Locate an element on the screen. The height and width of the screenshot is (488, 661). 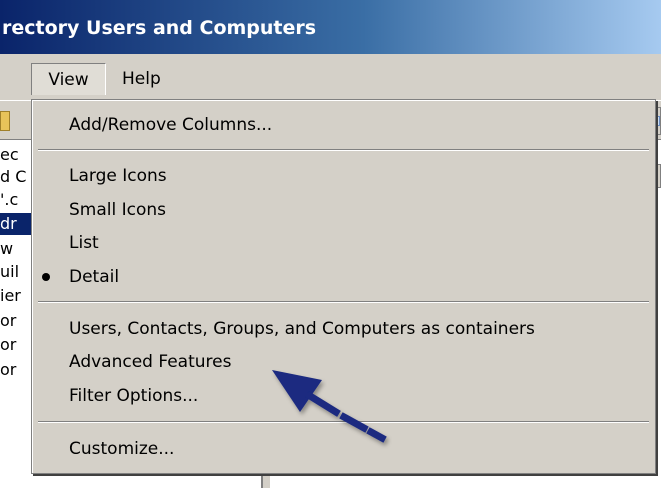
menu-item-small-icons: Small Icons is located at coordinates (343, 210).